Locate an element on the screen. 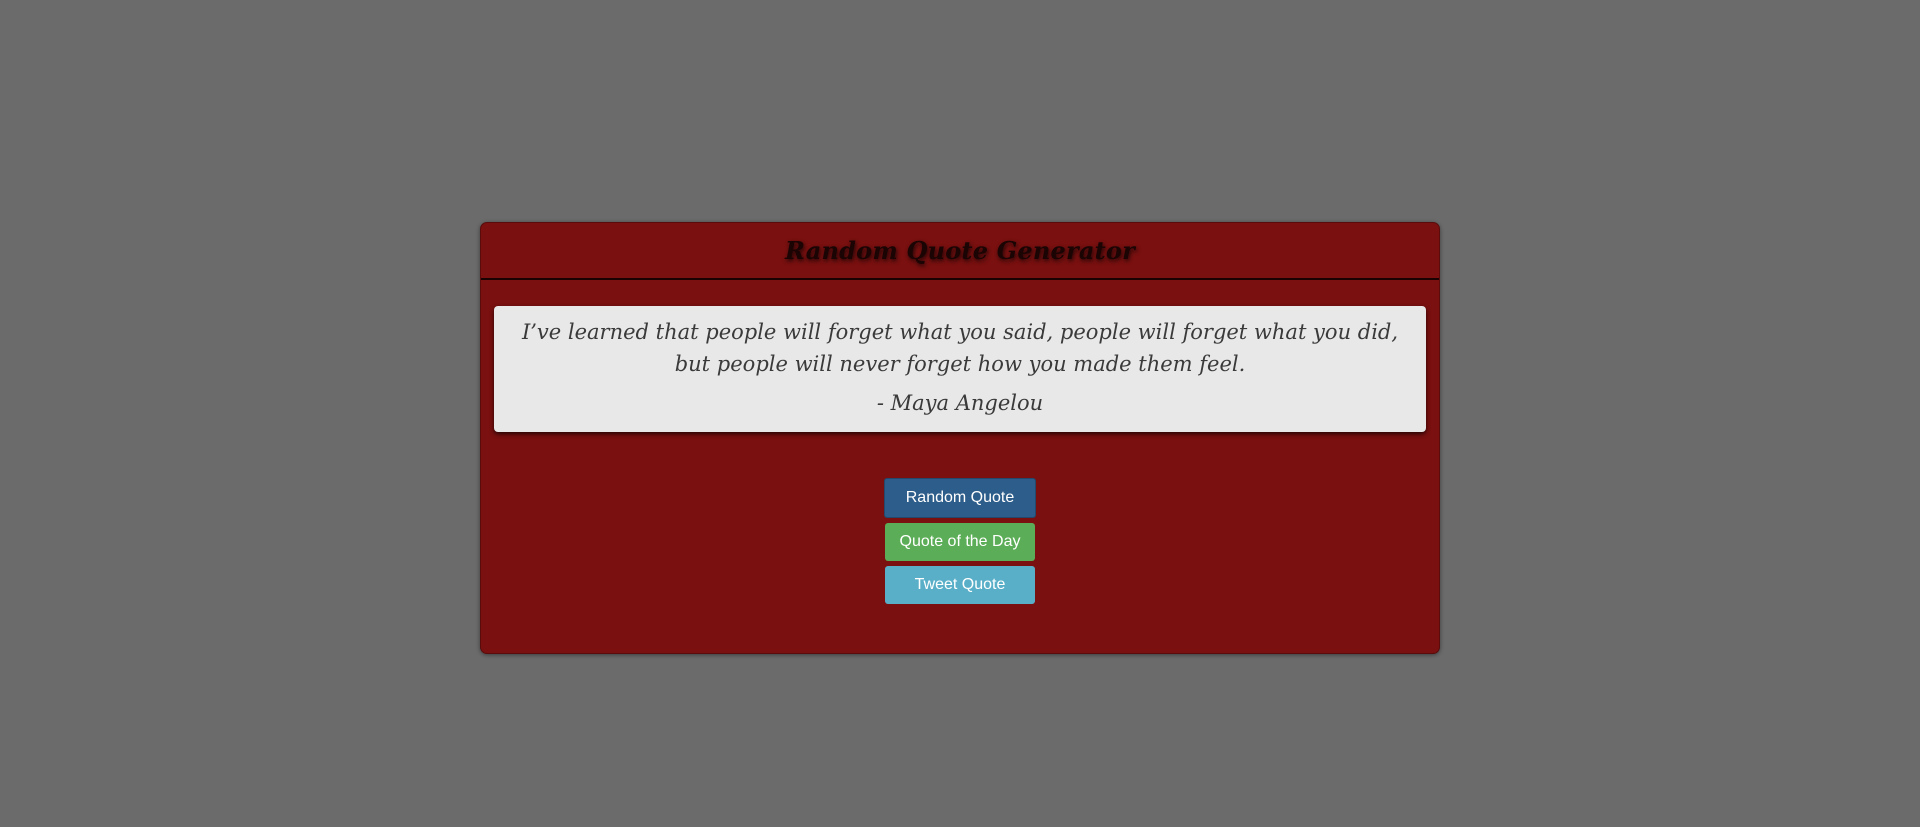  page-title: Random Quote Generator is located at coordinates (960, 250).